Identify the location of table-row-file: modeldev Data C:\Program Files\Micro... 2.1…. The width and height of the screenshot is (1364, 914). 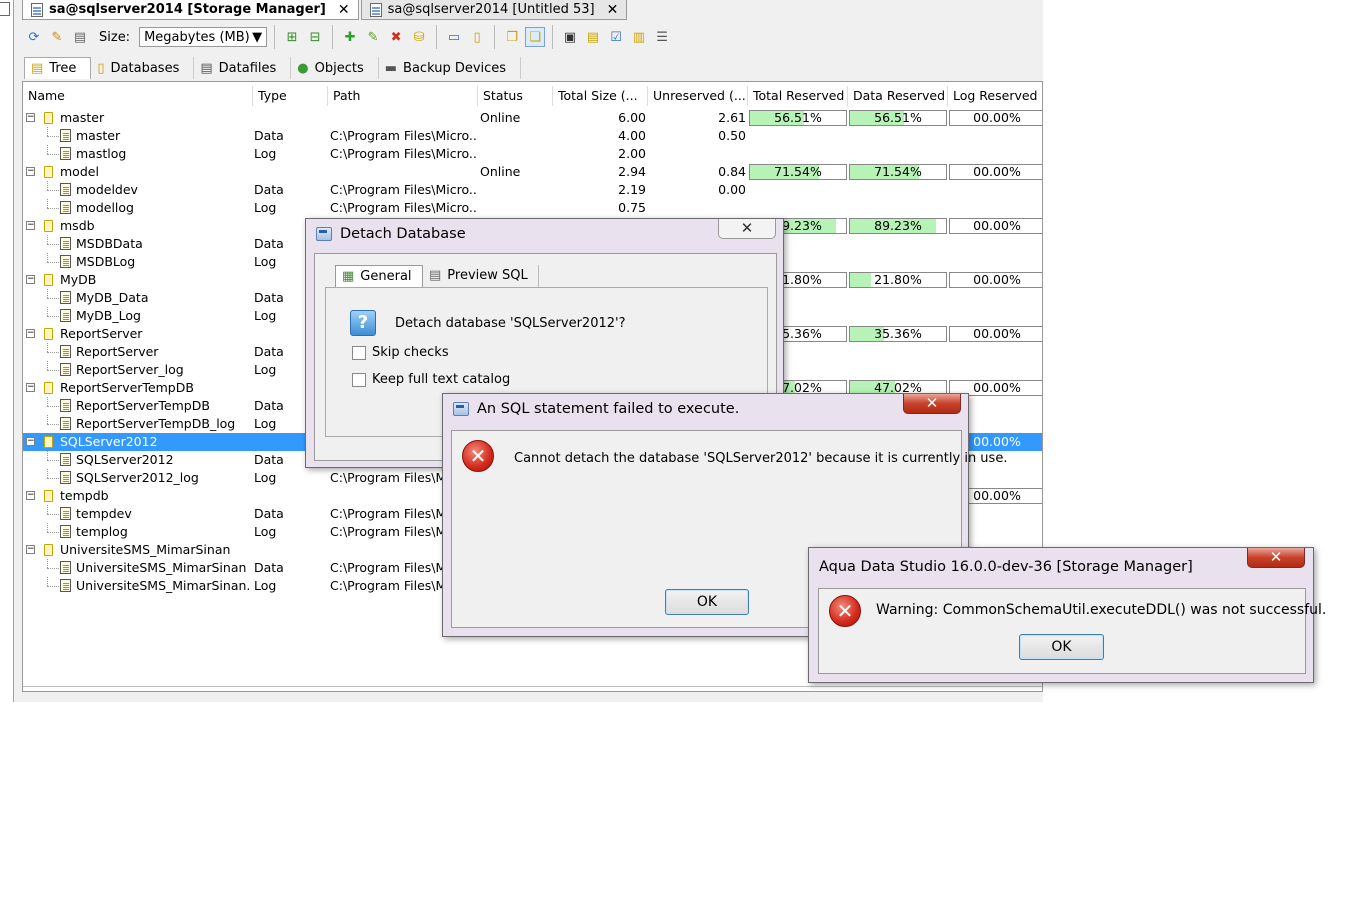
(532, 190).